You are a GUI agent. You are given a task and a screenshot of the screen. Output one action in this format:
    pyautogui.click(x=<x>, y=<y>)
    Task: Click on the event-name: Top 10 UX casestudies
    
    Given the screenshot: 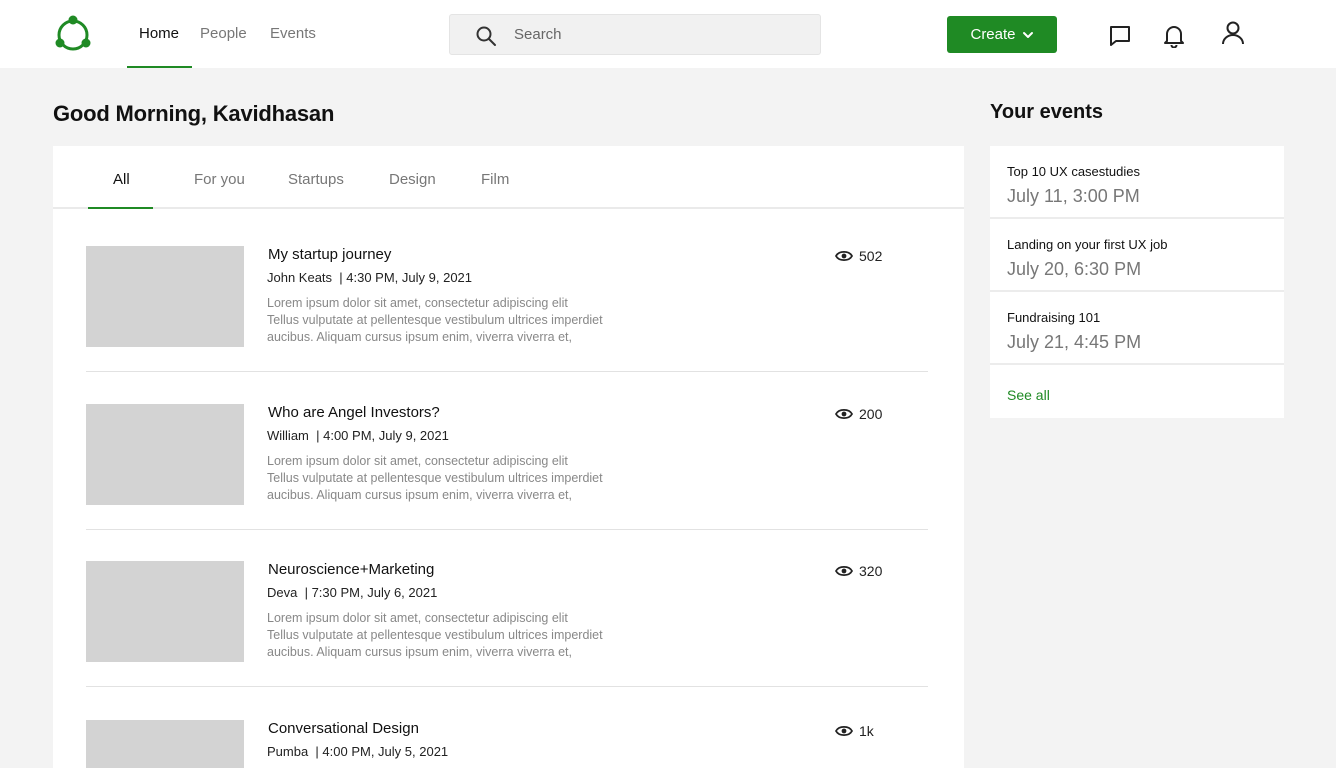 What is the action you would take?
    pyautogui.click(x=1073, y=171)
    